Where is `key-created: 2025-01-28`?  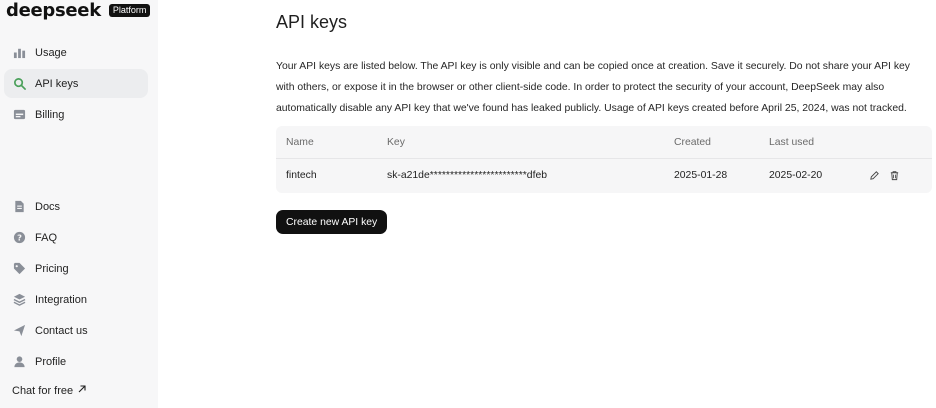
key-created: 2025-01-28 is located at coordinates (701, 175).